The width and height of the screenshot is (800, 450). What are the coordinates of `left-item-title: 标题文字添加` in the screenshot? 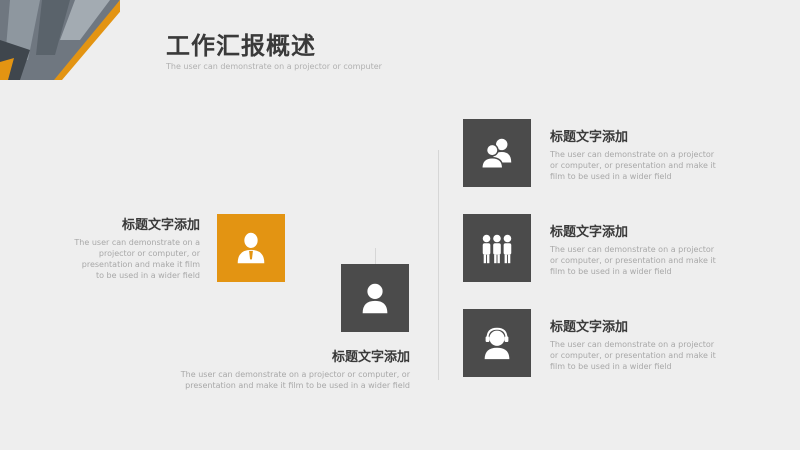 It's located at (160, 225).